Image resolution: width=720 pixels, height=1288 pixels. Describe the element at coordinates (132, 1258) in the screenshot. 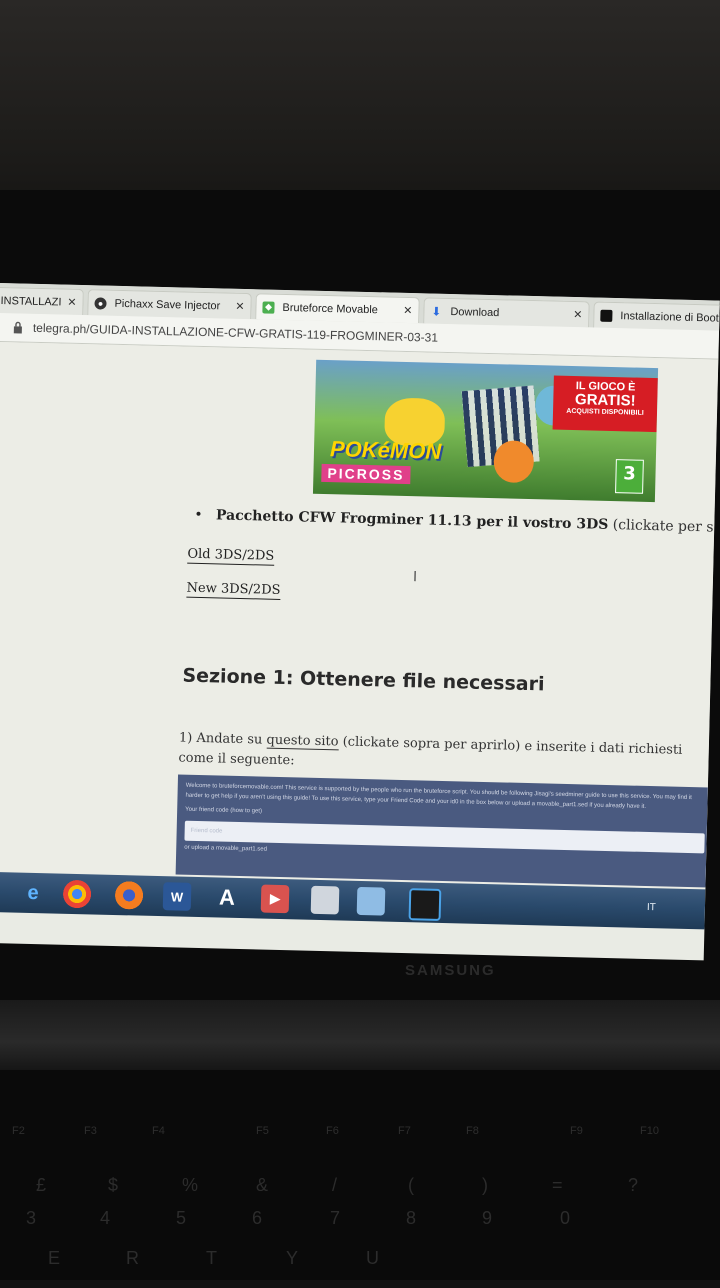

I see `key-r: R` at that location.